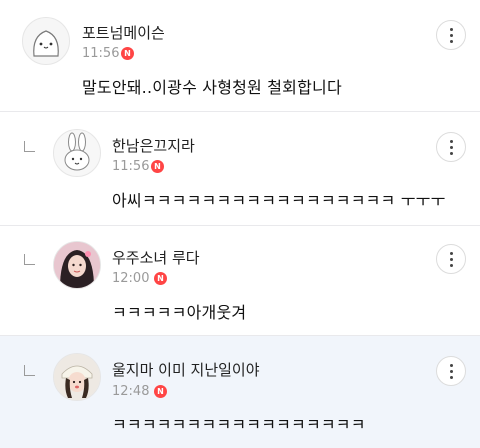  I want to click on comment-nickname: 우주소녀 루다, so click(156, 257).